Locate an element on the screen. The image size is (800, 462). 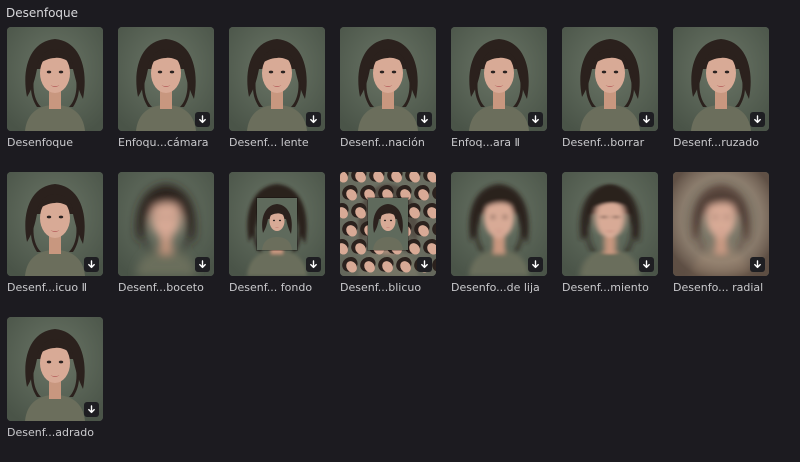
effect-label: Desenf...borrar is located at coordinates (603, 142).